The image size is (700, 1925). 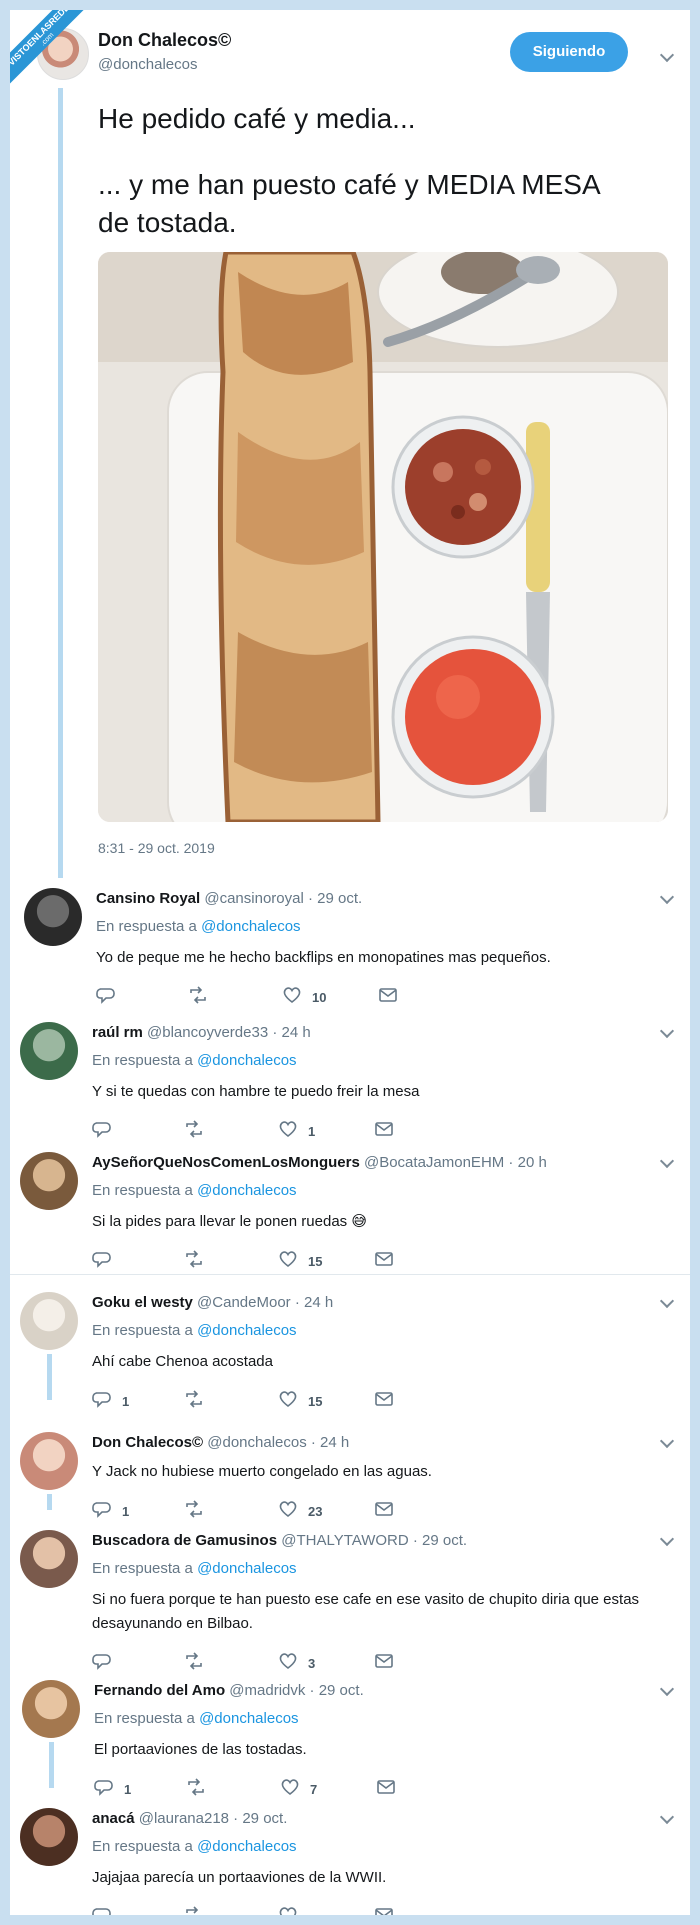 I want to click on like-button: 23, so click(x=300, y=1510).